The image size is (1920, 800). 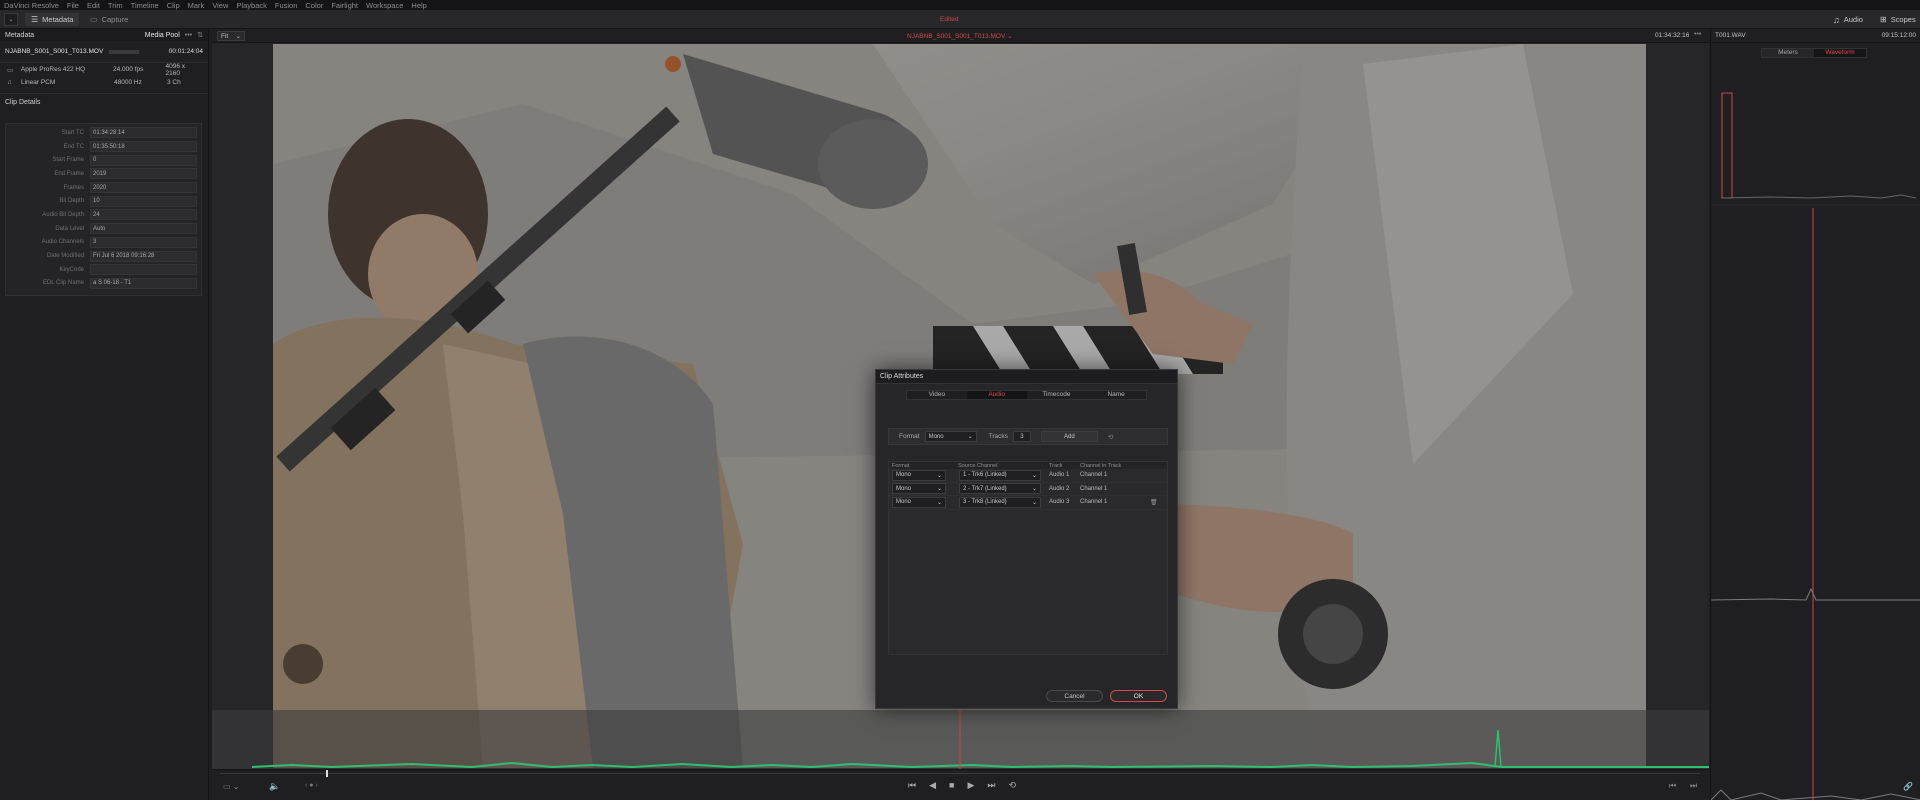 I want to click on tab-audio: Audio, so click(x=996, y=395).